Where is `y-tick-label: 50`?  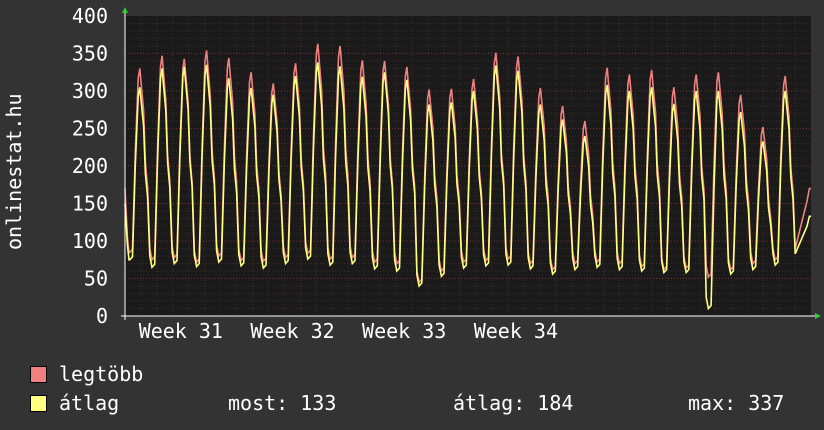
y-tick-label: 50 is located at coordinates (96, 279).